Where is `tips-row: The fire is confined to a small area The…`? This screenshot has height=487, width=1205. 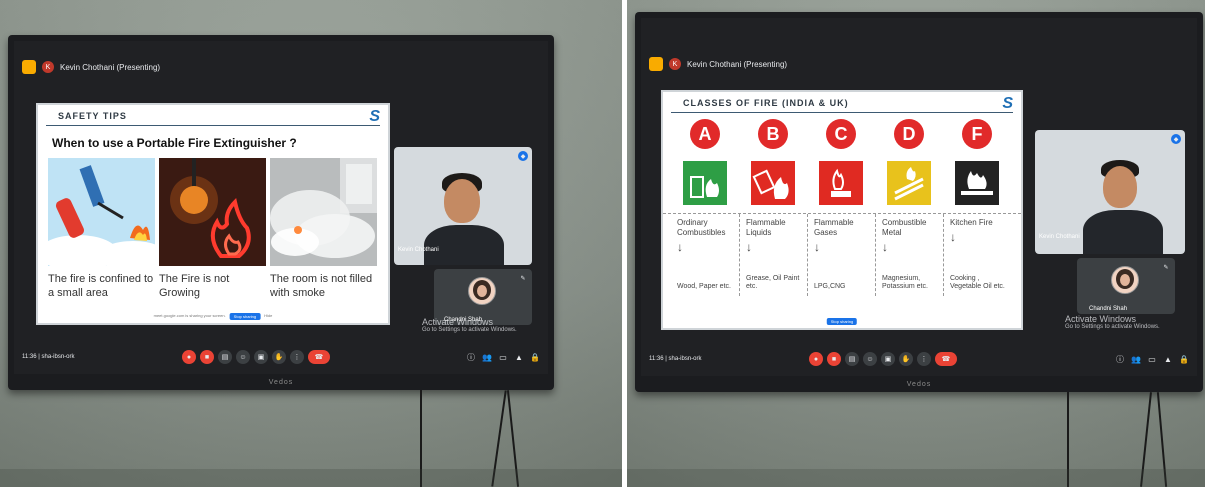
tips-row: The fire is confined to a small area The… is located at coordinates (213, 229).